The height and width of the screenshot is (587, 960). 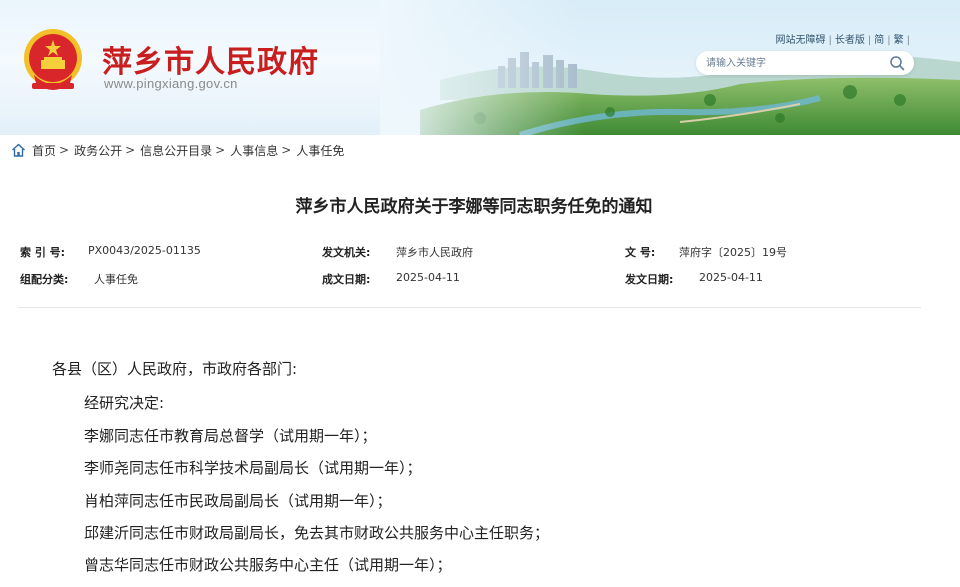 I want to click on issued-date-value: 2025-04-11, so click(x=731, y=277).